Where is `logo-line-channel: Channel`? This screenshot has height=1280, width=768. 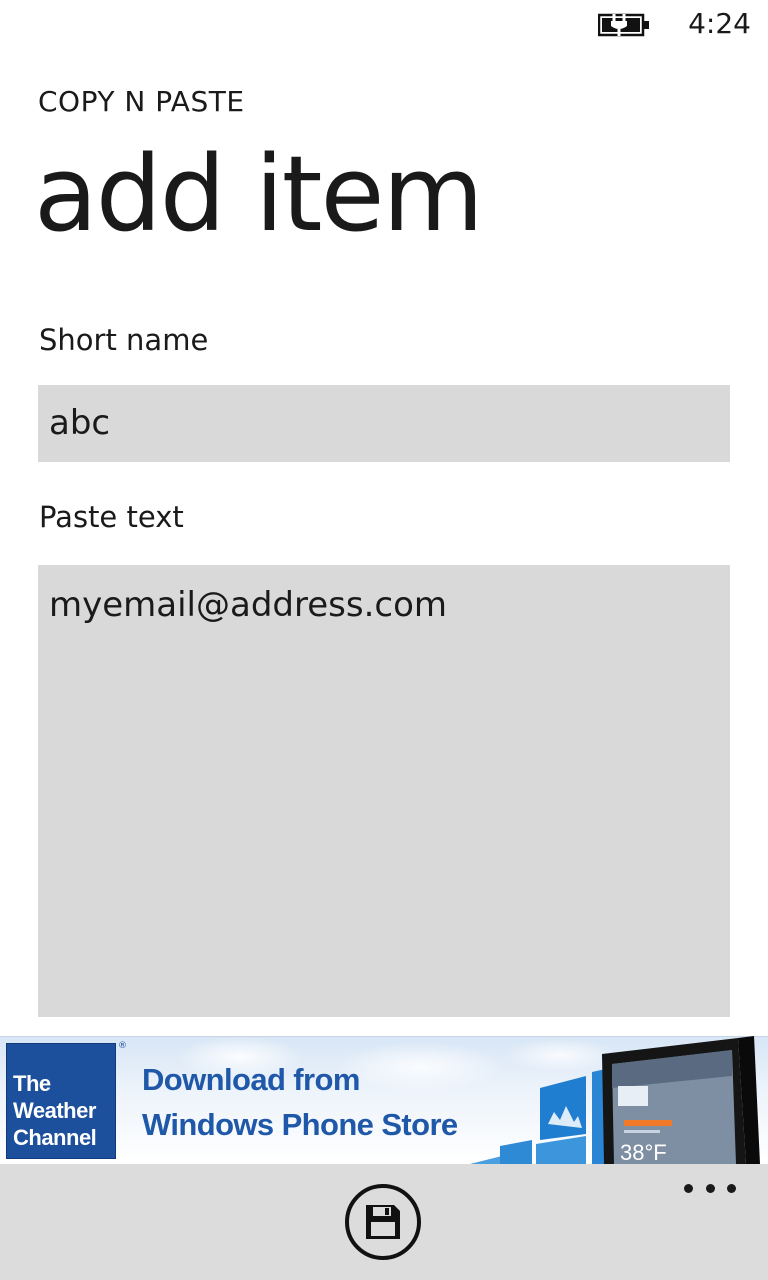 logo-line-channel: Channel is located at coordinates (55, 1137).